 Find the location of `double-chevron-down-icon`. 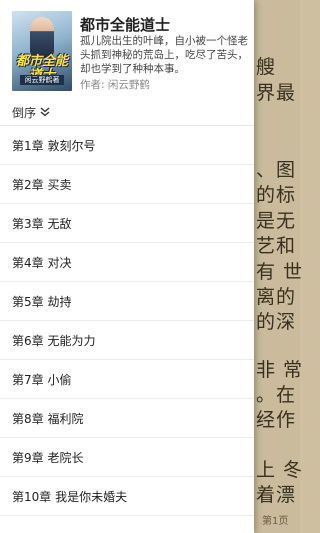

double-chevron-down-icon is located at coordinates (45, 112).